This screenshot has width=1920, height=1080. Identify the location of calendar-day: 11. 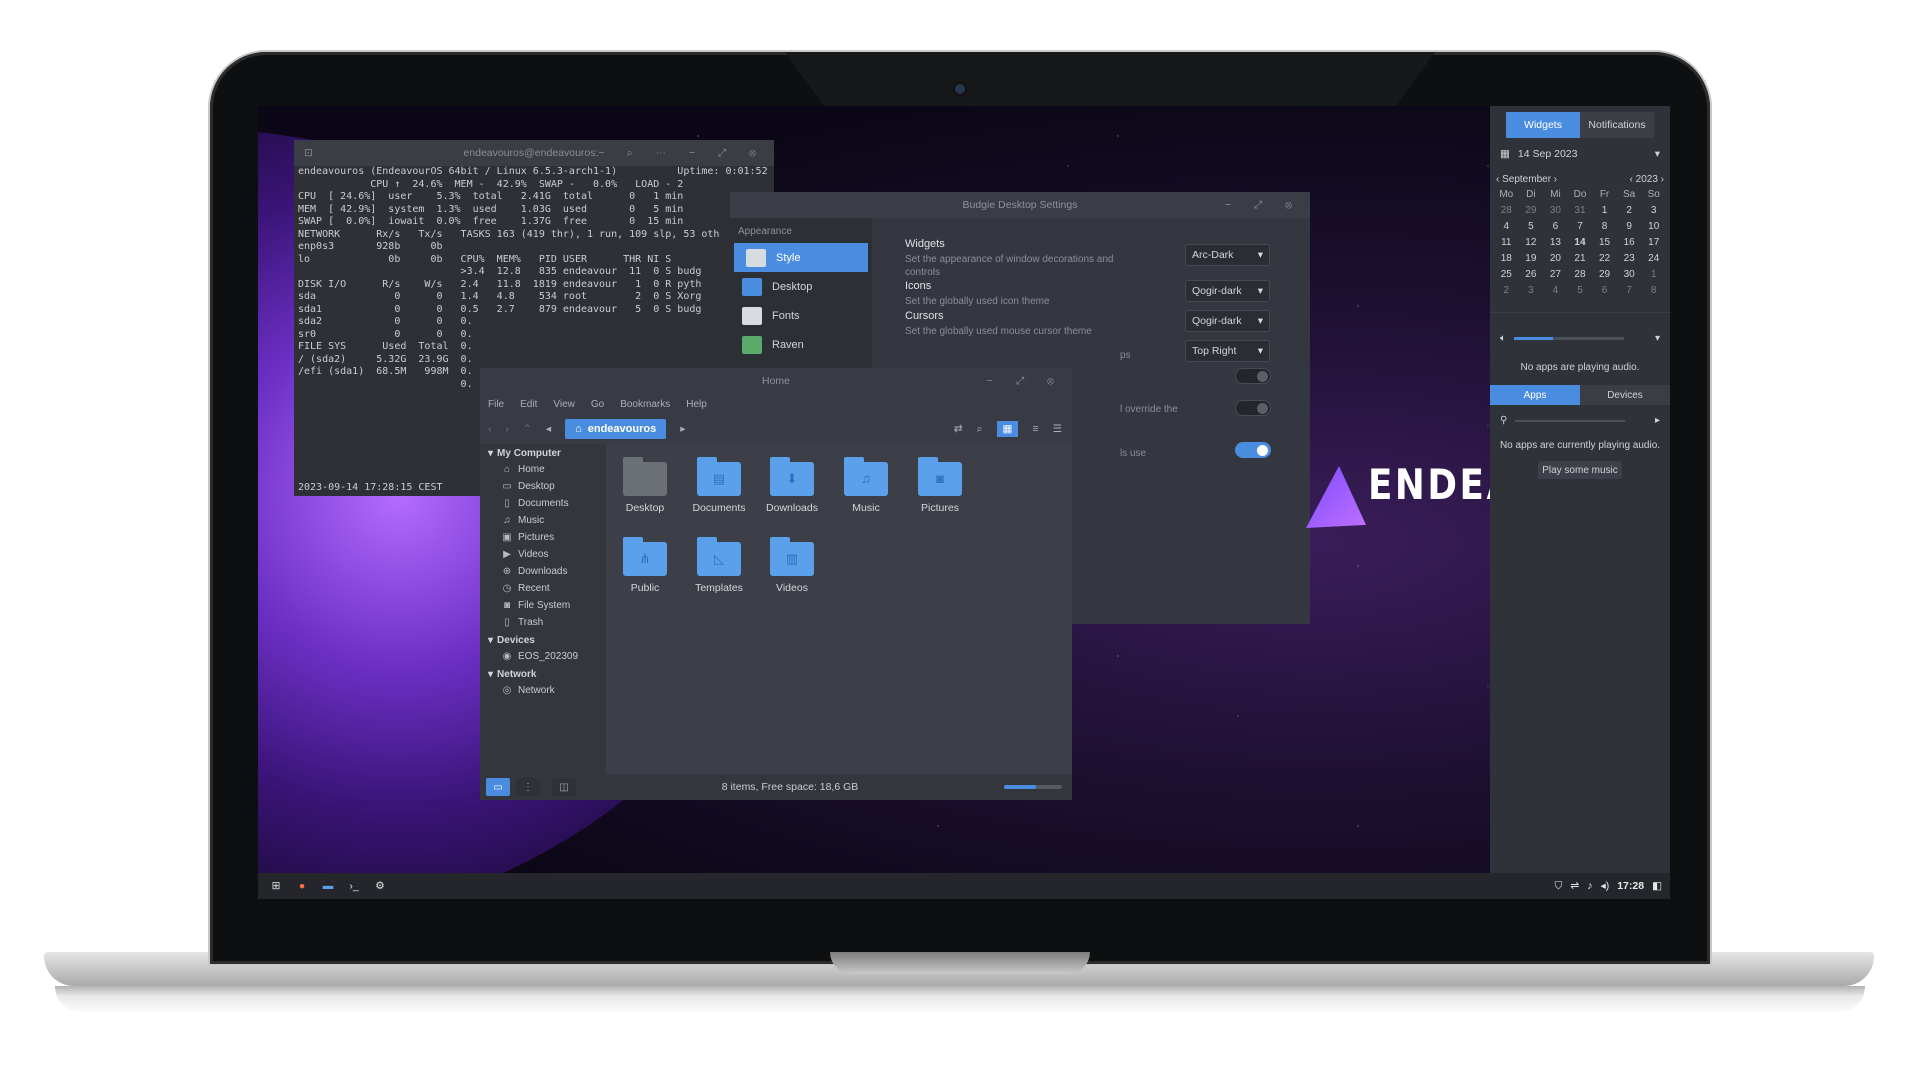
(1506, 242).